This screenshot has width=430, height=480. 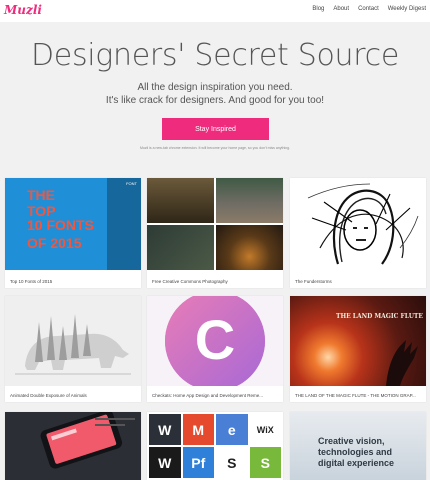 What do you see at coordinates (407, 9) in the screenshot?
I see `nav-weekly-digest: Weekly Digest` at bounding box center [407, 9].